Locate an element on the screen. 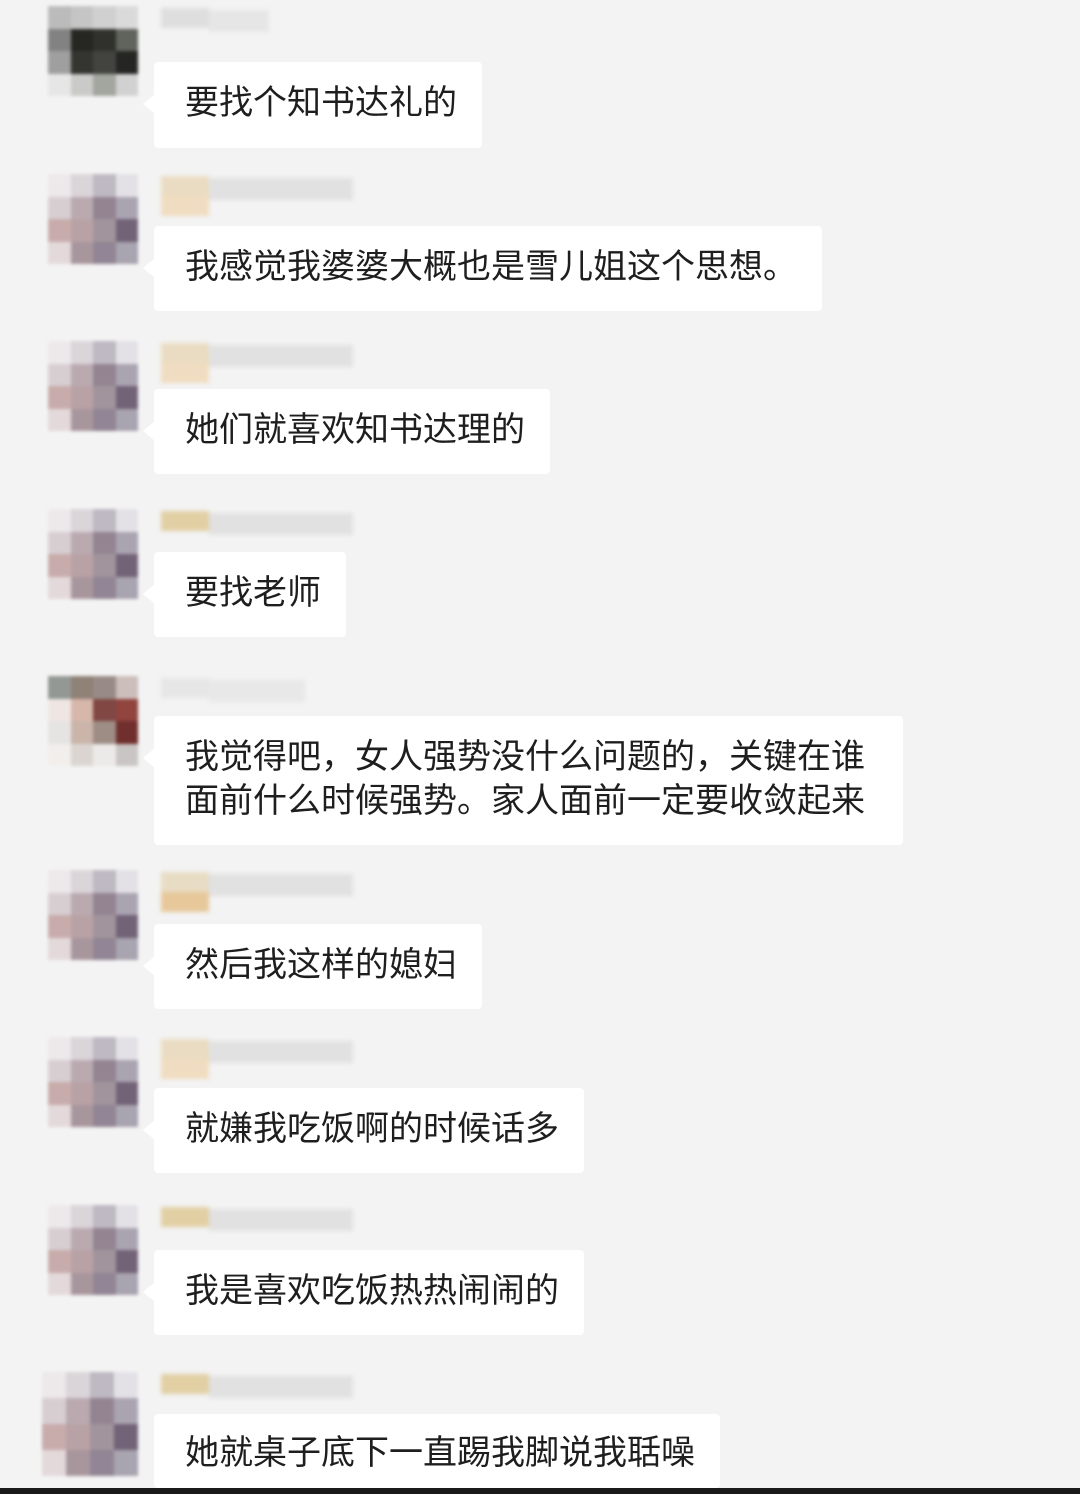 This screenshot has height=1494, width=1080. message-bubble: 然后我这样的媳妇 is located at coordinates (312, 966).